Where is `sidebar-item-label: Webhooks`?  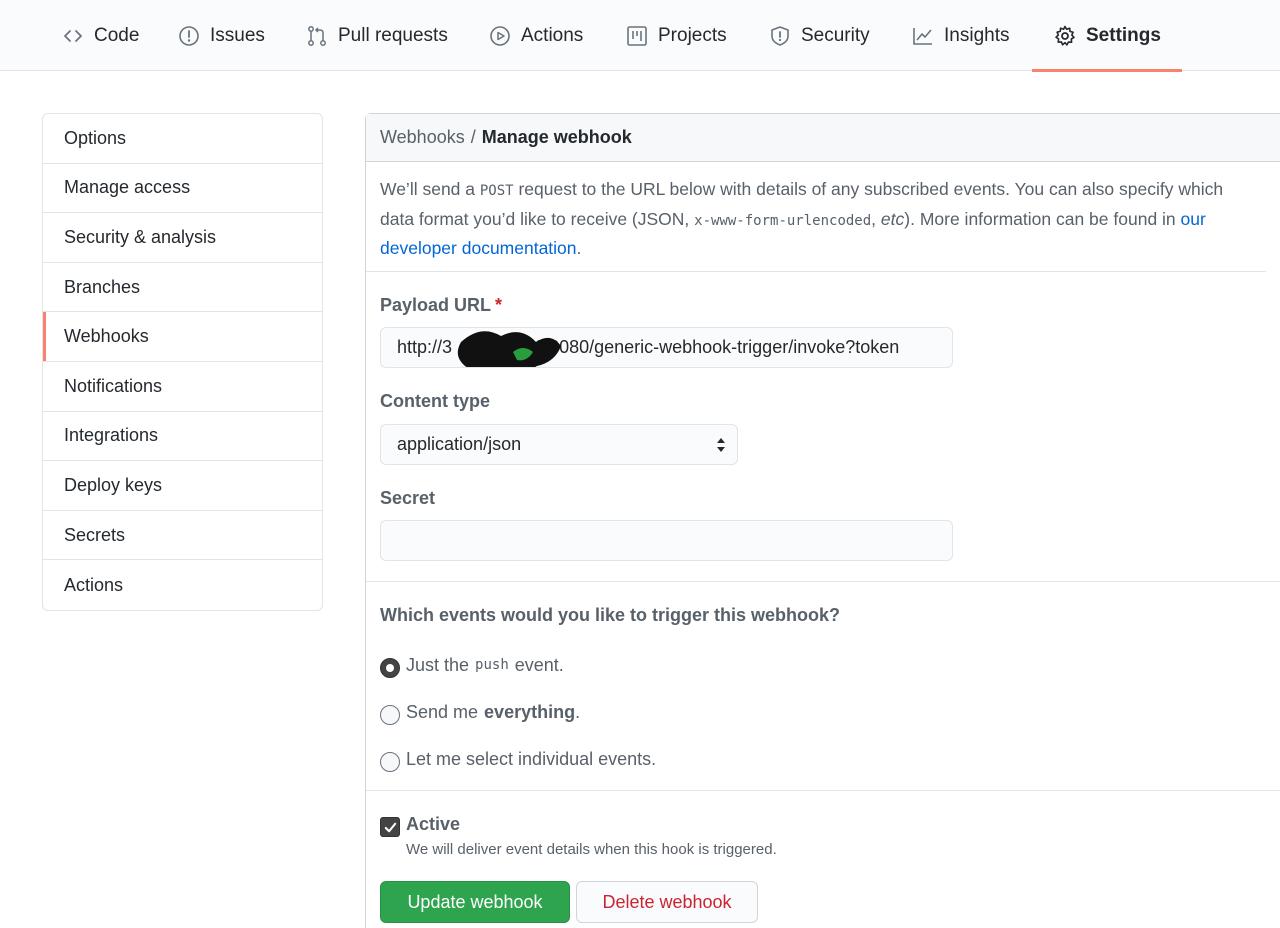 sidebar-item-label: Webhooks is located at coordinates (106, 336).